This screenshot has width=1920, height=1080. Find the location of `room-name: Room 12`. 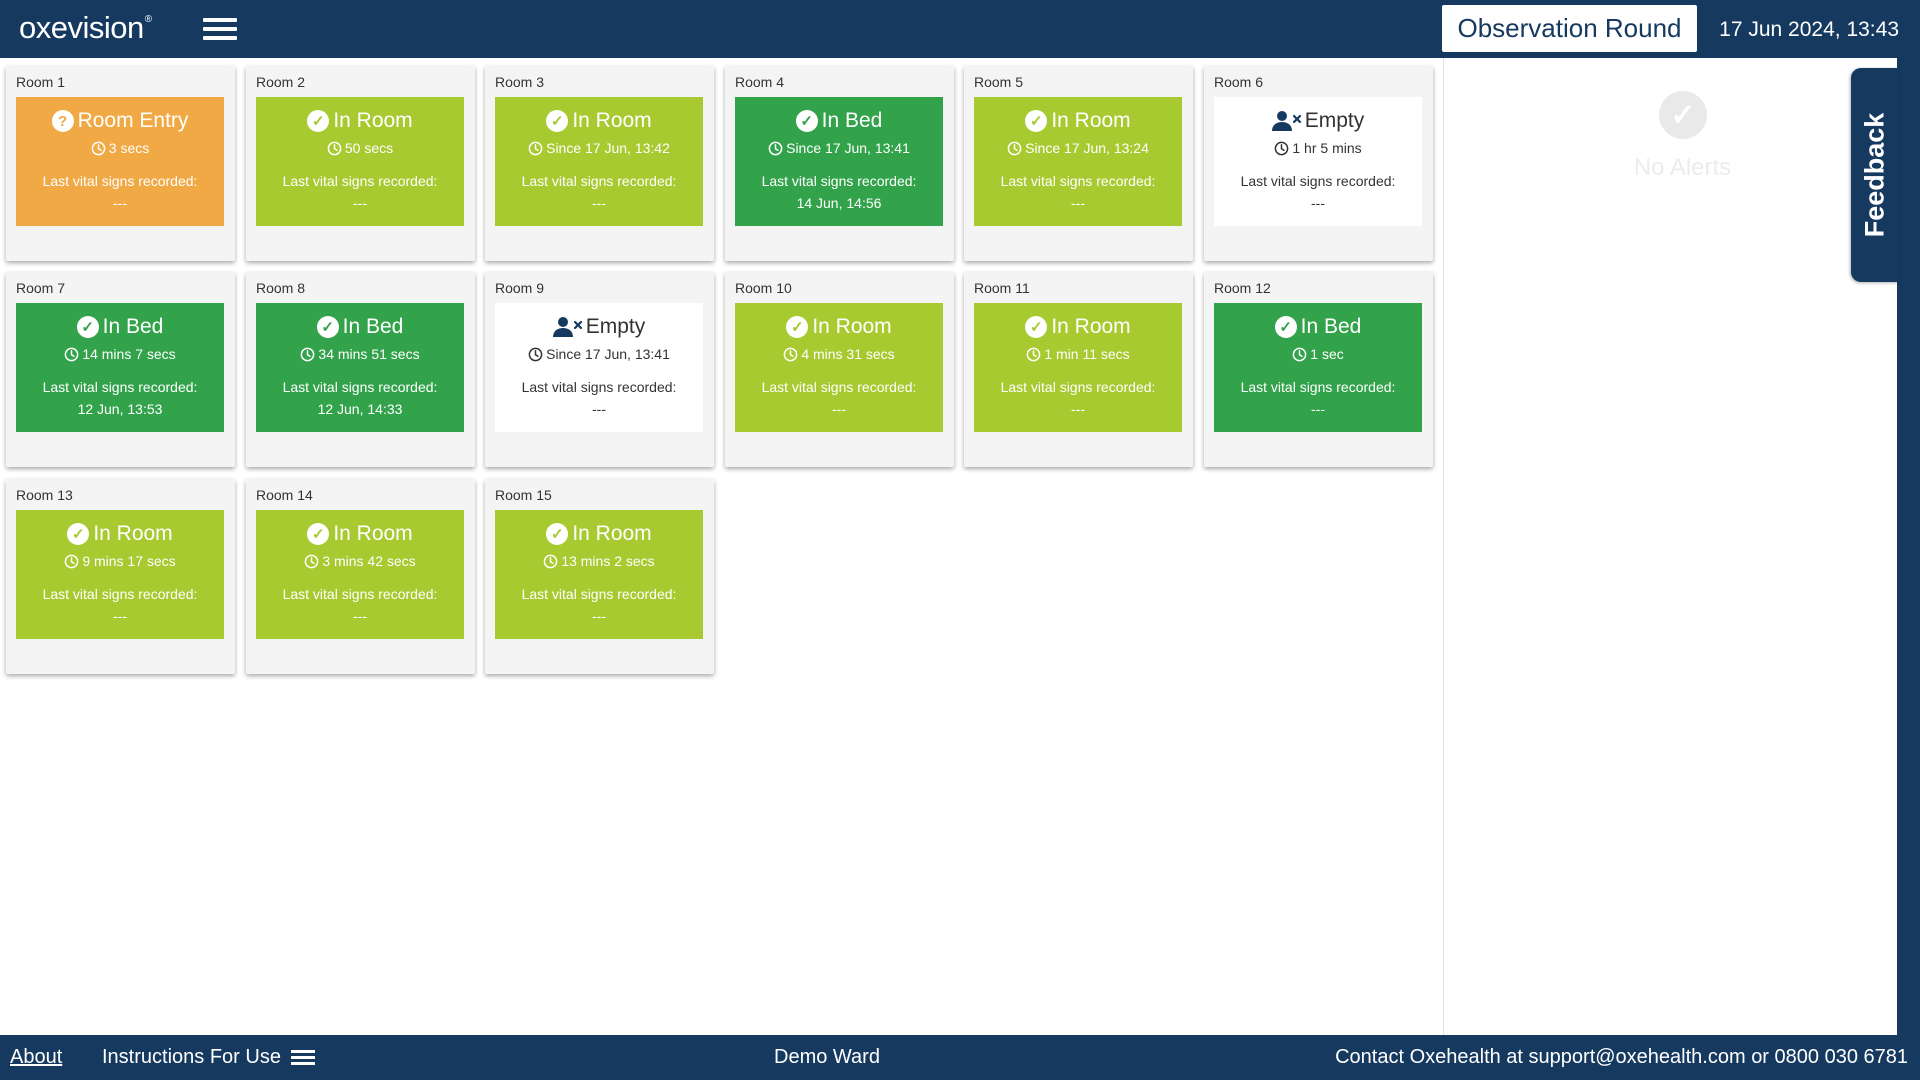

room-name: Room 12 is located at coordinates (1242, 288).